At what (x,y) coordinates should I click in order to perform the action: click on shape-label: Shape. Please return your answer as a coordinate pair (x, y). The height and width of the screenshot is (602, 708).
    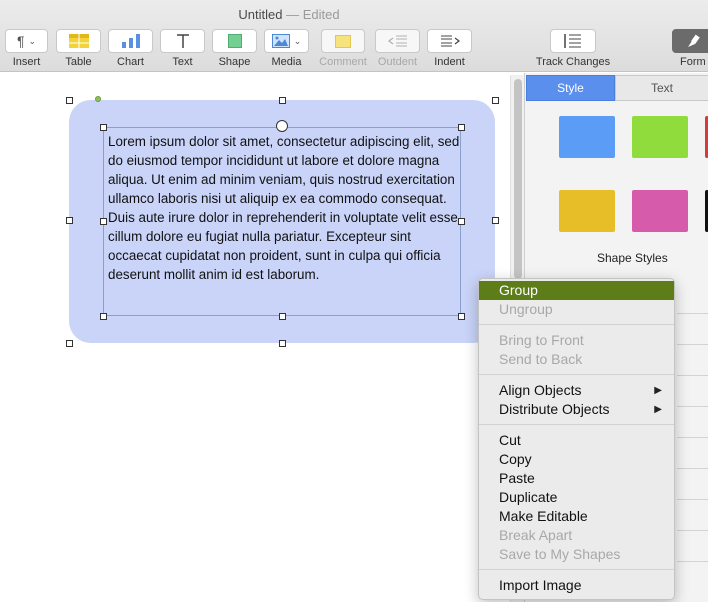
    Looking at the image, I should click on (234, 62).